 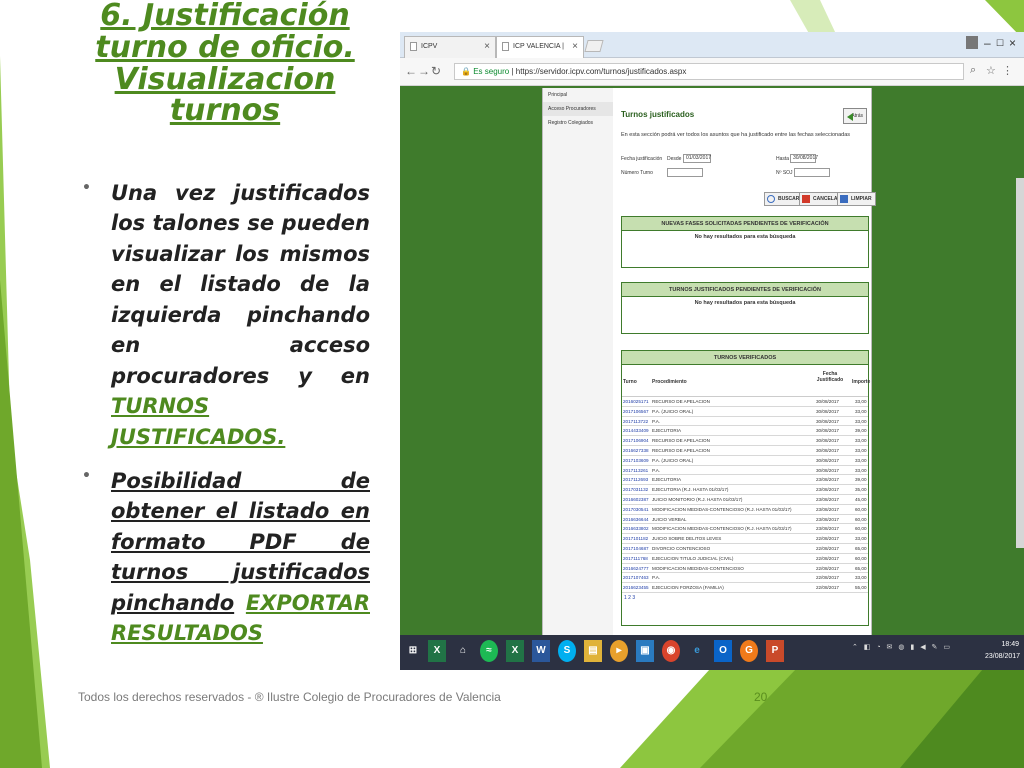 What do you see at coordinates (636, 430) in the screenshot?
I see `turno-cell: 2014433409` at bounding box center [636, 430].